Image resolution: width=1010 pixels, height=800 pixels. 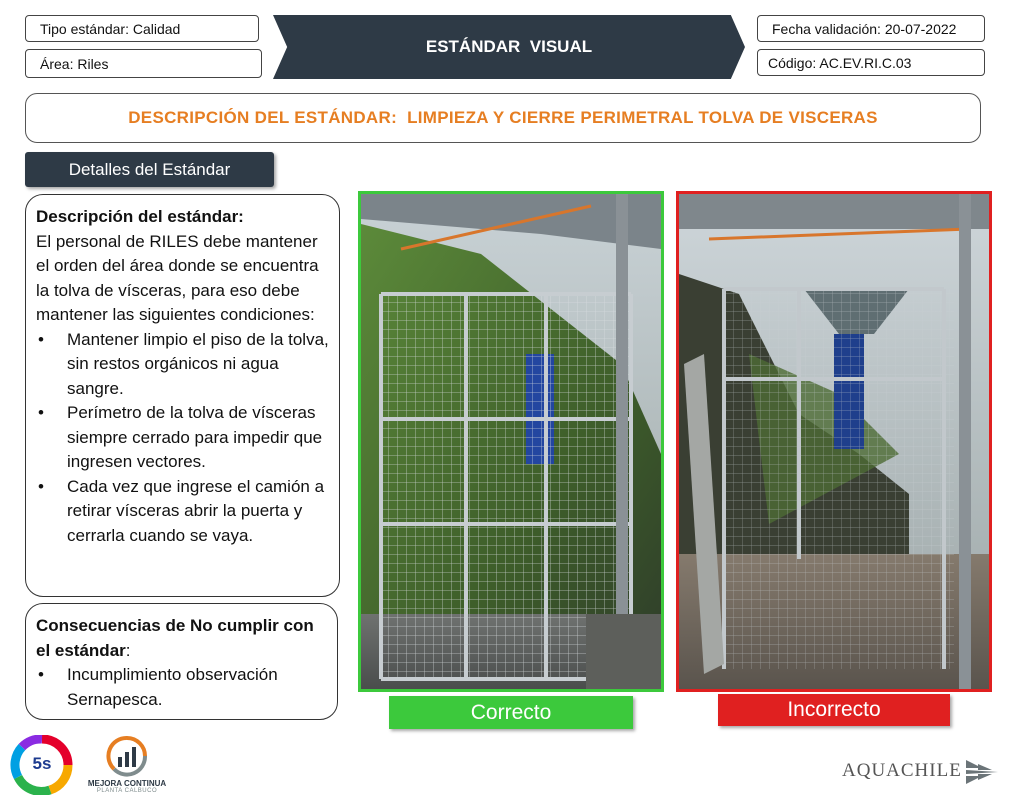 I want to click on tipo-estandar-field: Tipo estándar: Calidad, so click(x=142, y=28).